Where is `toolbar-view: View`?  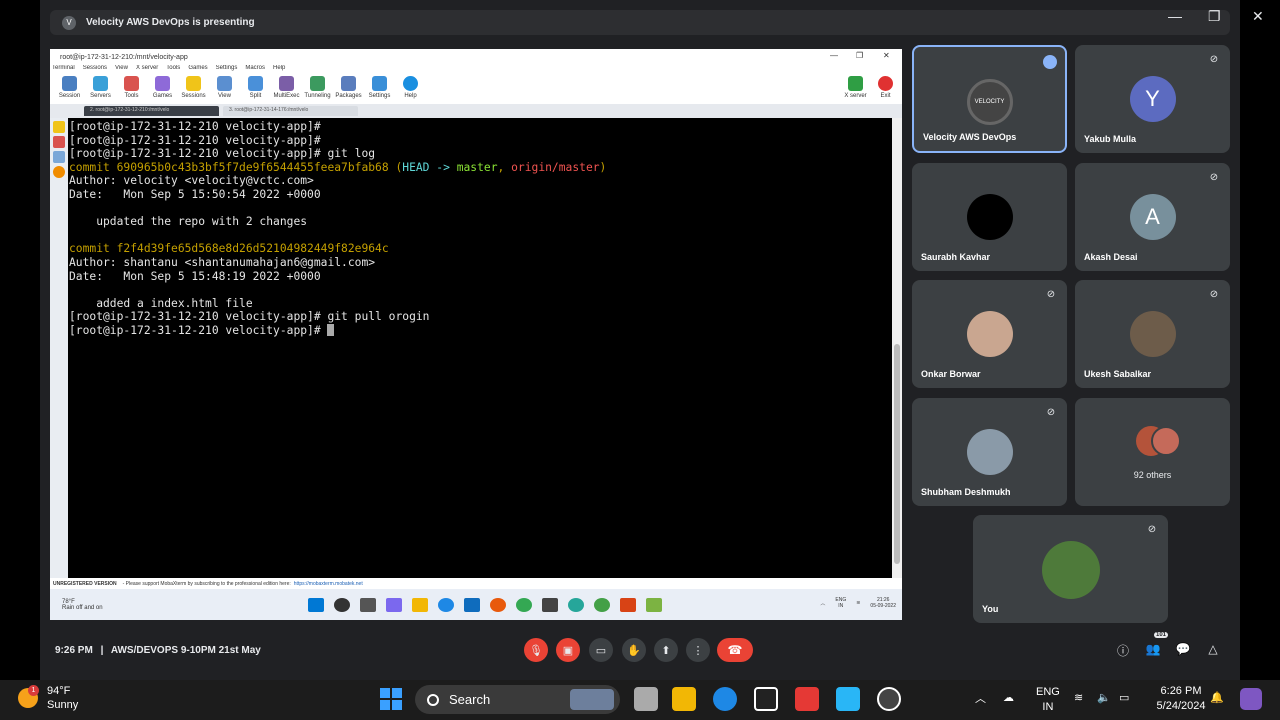
toolbar-view: View is located at coordinates (224, 89).